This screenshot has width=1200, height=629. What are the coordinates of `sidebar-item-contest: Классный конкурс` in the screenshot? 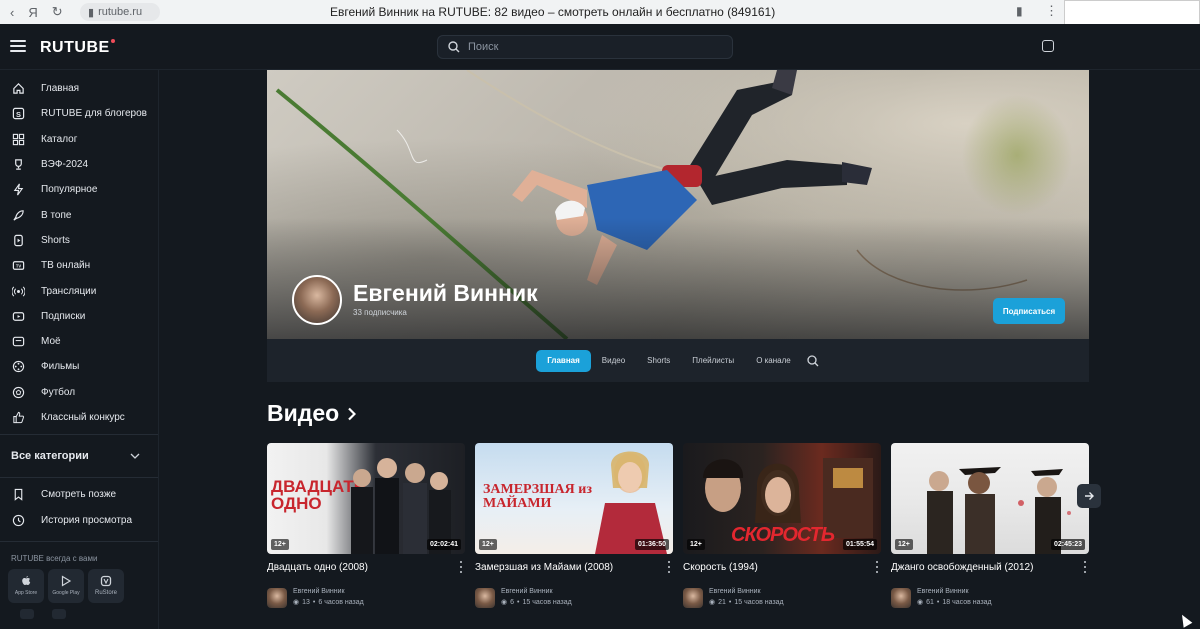 It's located at (79, 417).